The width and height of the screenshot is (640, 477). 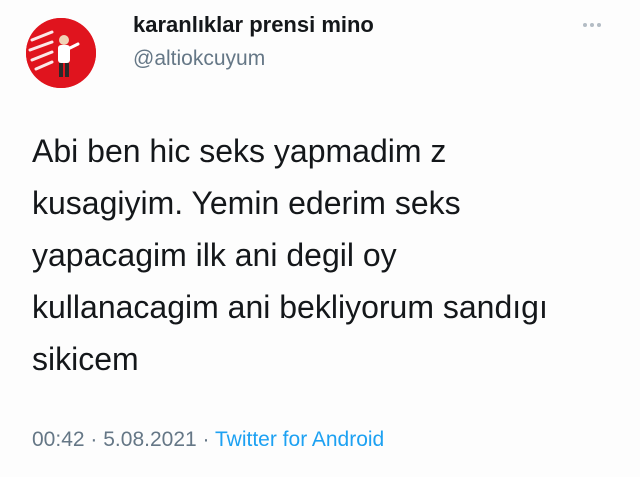 I want to click on profile-photo-icon, so click(x=61, y=53).